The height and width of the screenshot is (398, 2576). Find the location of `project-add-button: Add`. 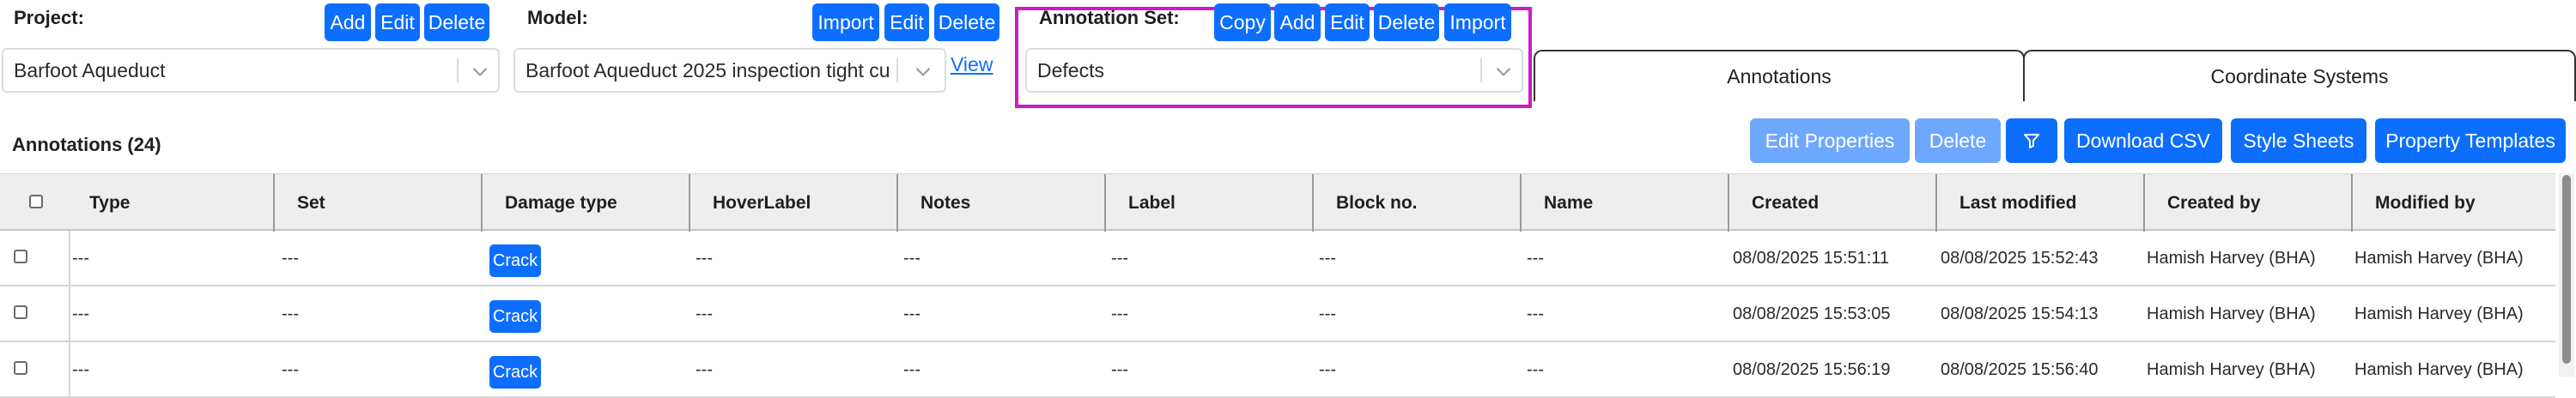

project-add-button: Add is located at coordinates (348, 22).